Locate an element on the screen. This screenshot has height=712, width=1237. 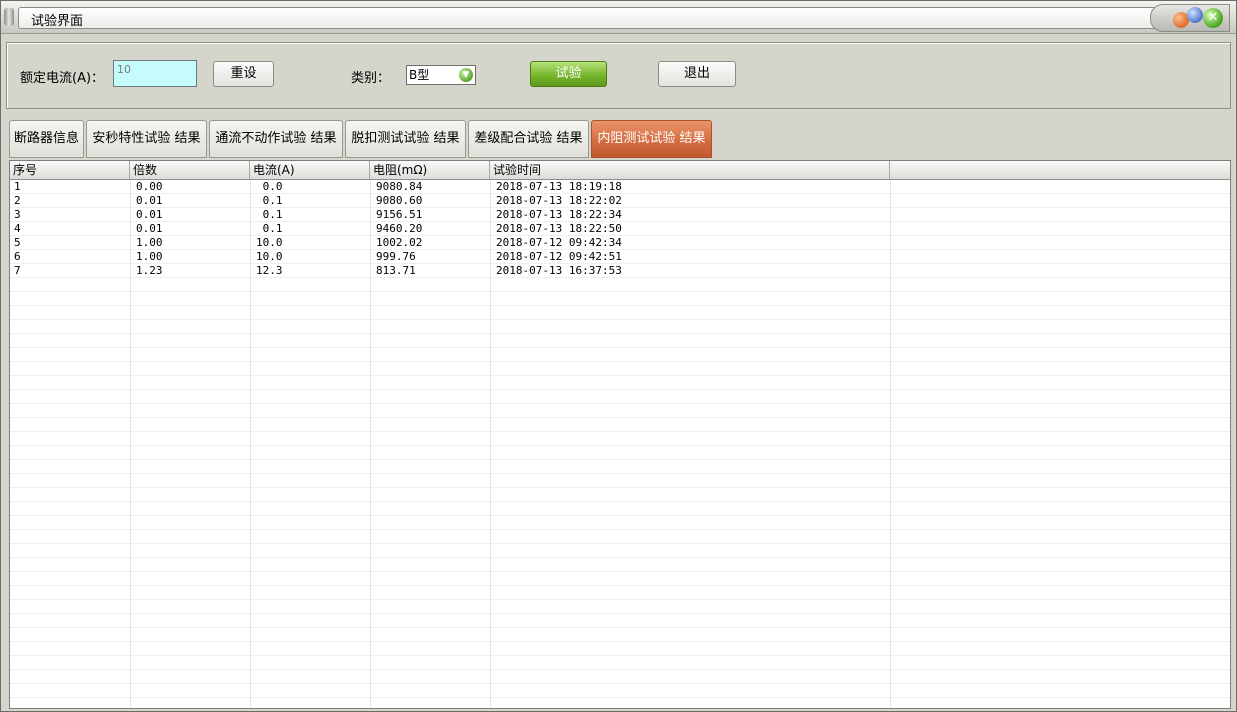
column-header-test-time: 试验时间 is located at coordinates (690, 170).